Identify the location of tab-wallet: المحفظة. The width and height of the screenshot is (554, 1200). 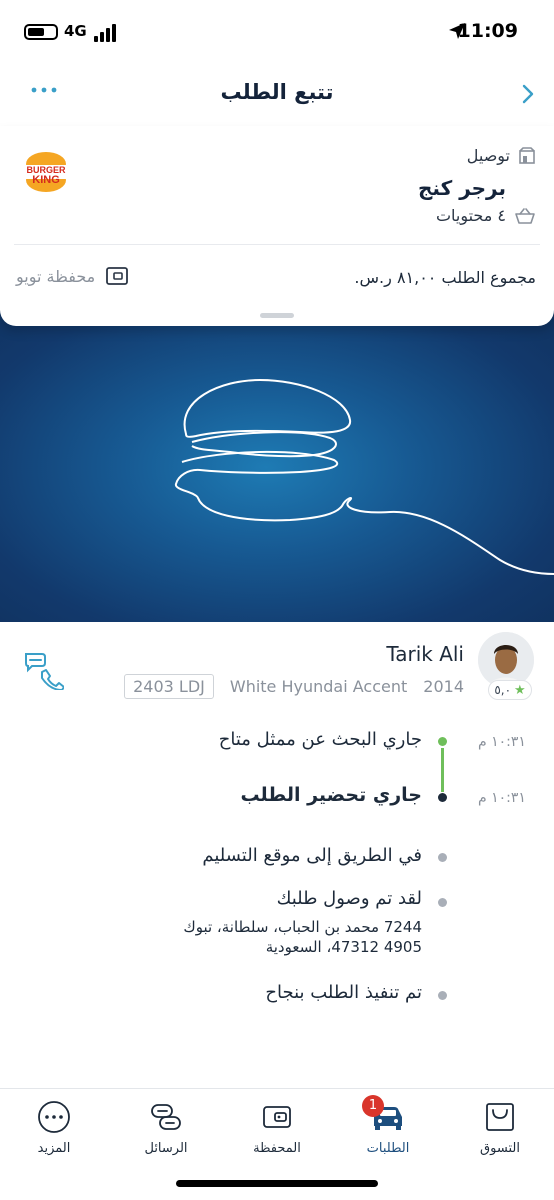
(277, 1132).